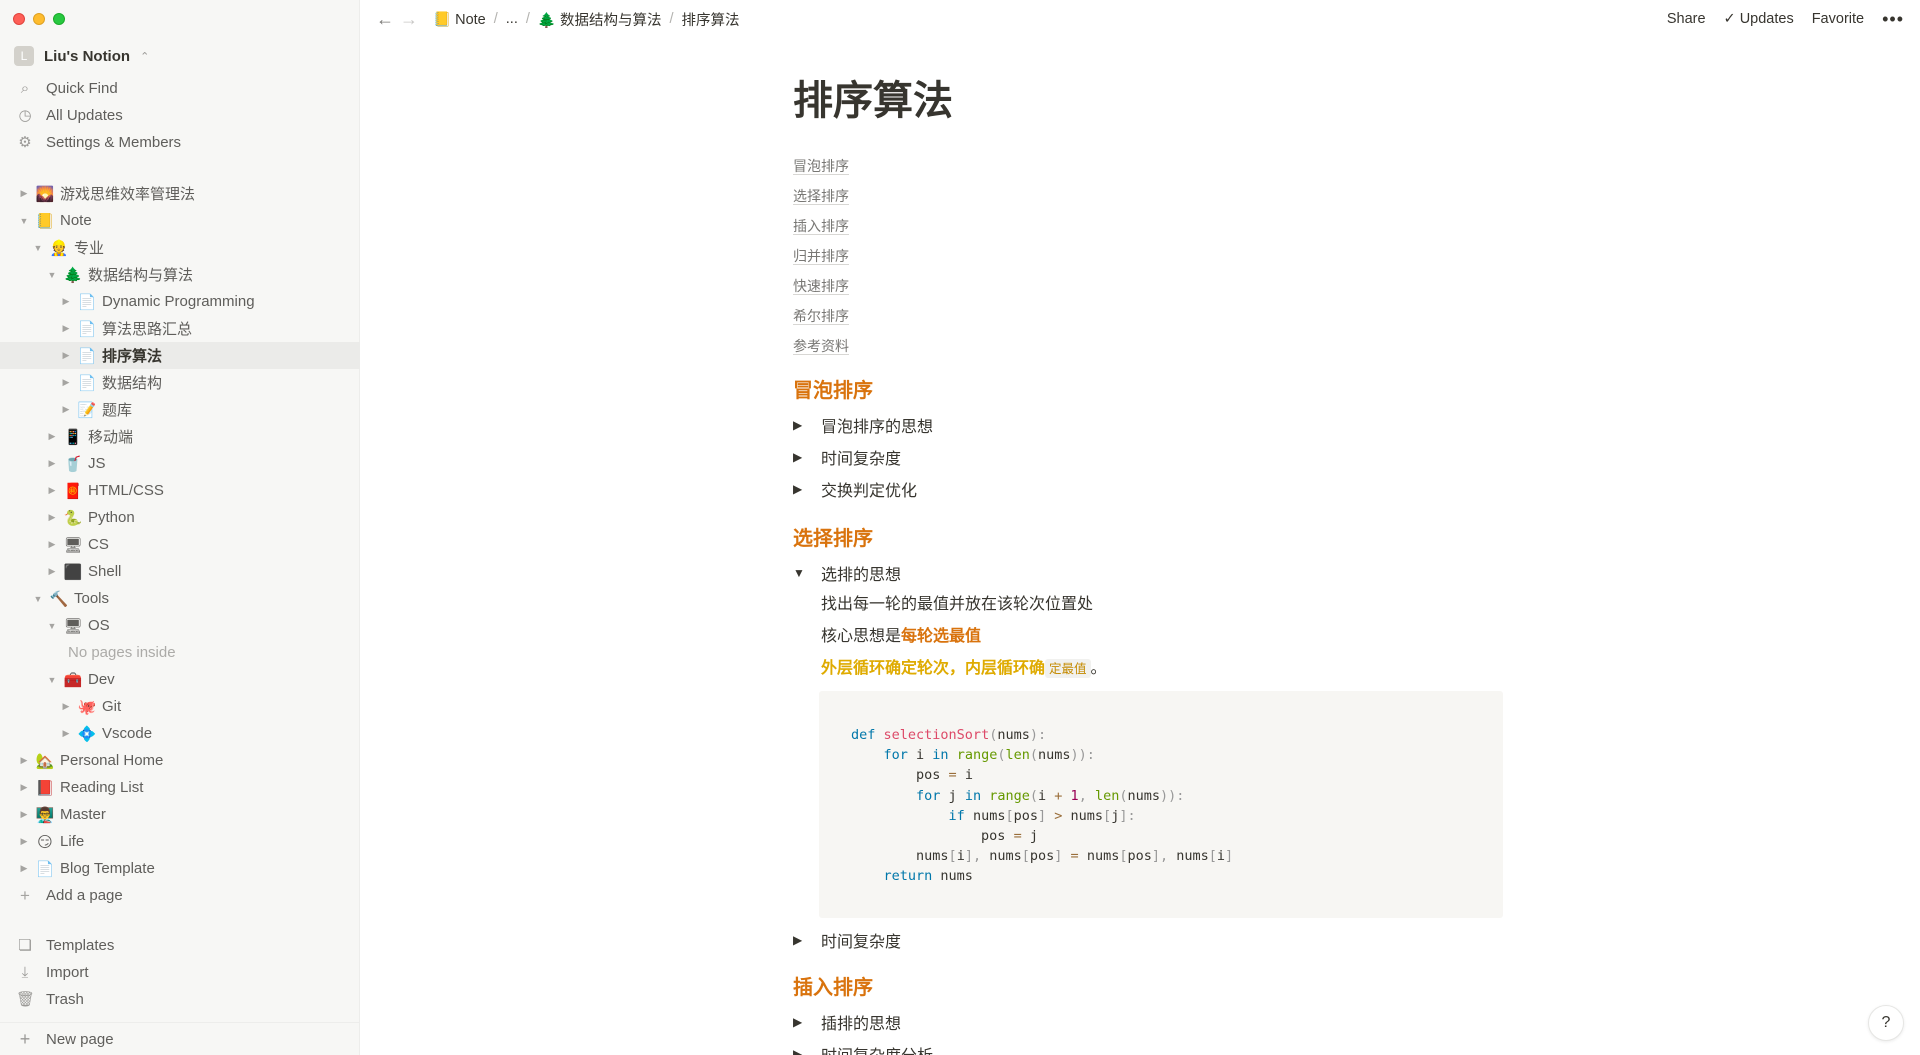  Describe the element at coordinates (1148, 196) in the screenshot. I see `toc-item: 选择排序` at that location.